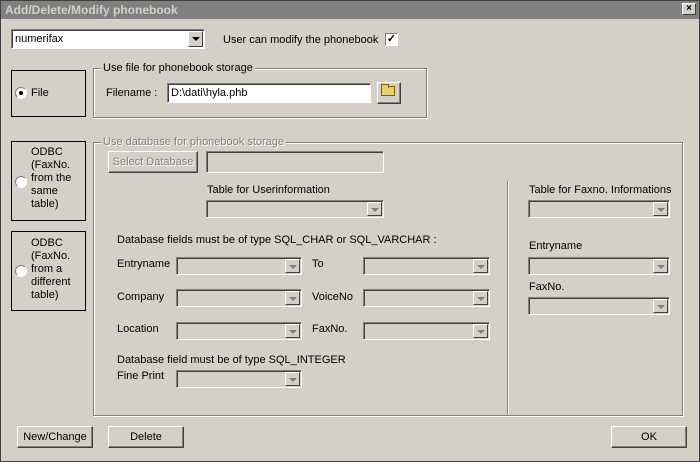 Image resolution: width=700 pixels, height=462 pixels. I want to click on fineprint-select, so click(239, 379).